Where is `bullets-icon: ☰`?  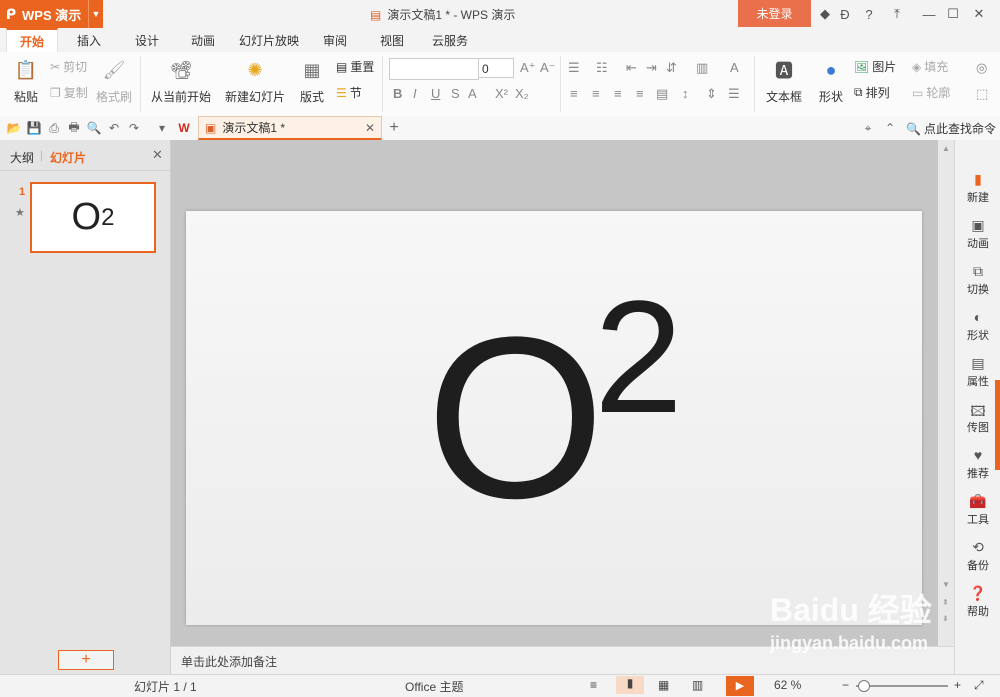 bullets-icon: ☰ is located at coordinates (574, 68).